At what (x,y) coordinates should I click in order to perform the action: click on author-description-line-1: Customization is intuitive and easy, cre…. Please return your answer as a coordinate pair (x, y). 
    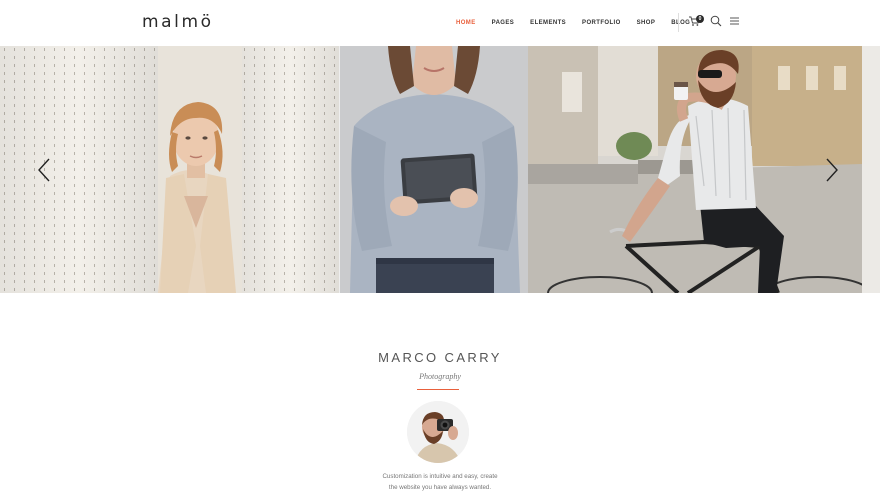
    Looking at the image, I should click on (440, 476).